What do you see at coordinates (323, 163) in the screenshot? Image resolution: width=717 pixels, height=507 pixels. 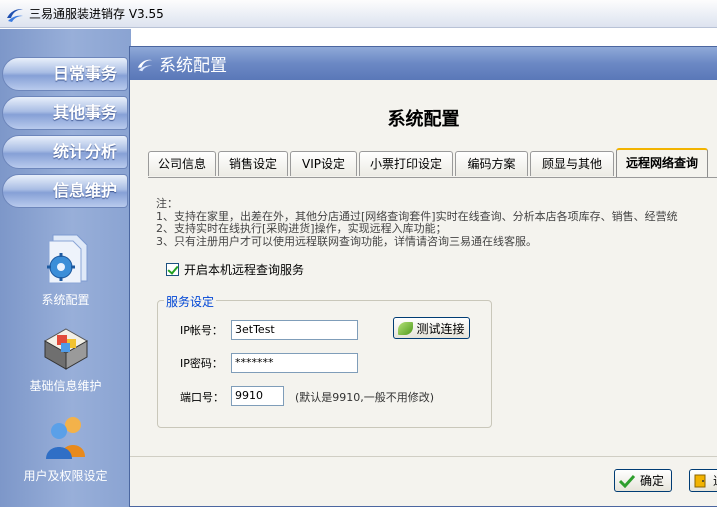 I see `tab-vip-settings: VIP设定` at bounding box center [323, 163].